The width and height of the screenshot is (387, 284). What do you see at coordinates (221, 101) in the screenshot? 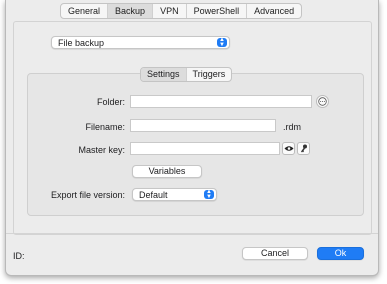
I see `folder-field` at bounding box center [221, 101].